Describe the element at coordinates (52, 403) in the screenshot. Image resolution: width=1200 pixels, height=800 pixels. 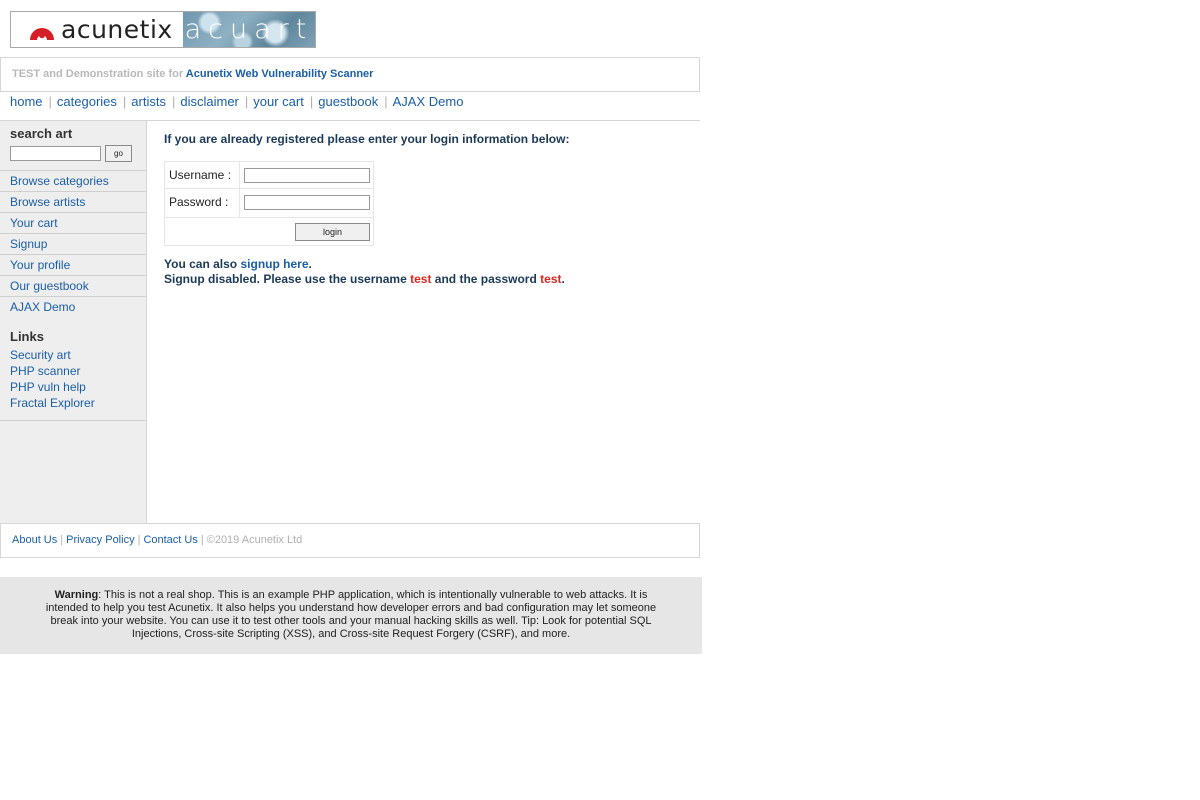
I see `link-fractal-explorer: Fractal Explorer` at that location.